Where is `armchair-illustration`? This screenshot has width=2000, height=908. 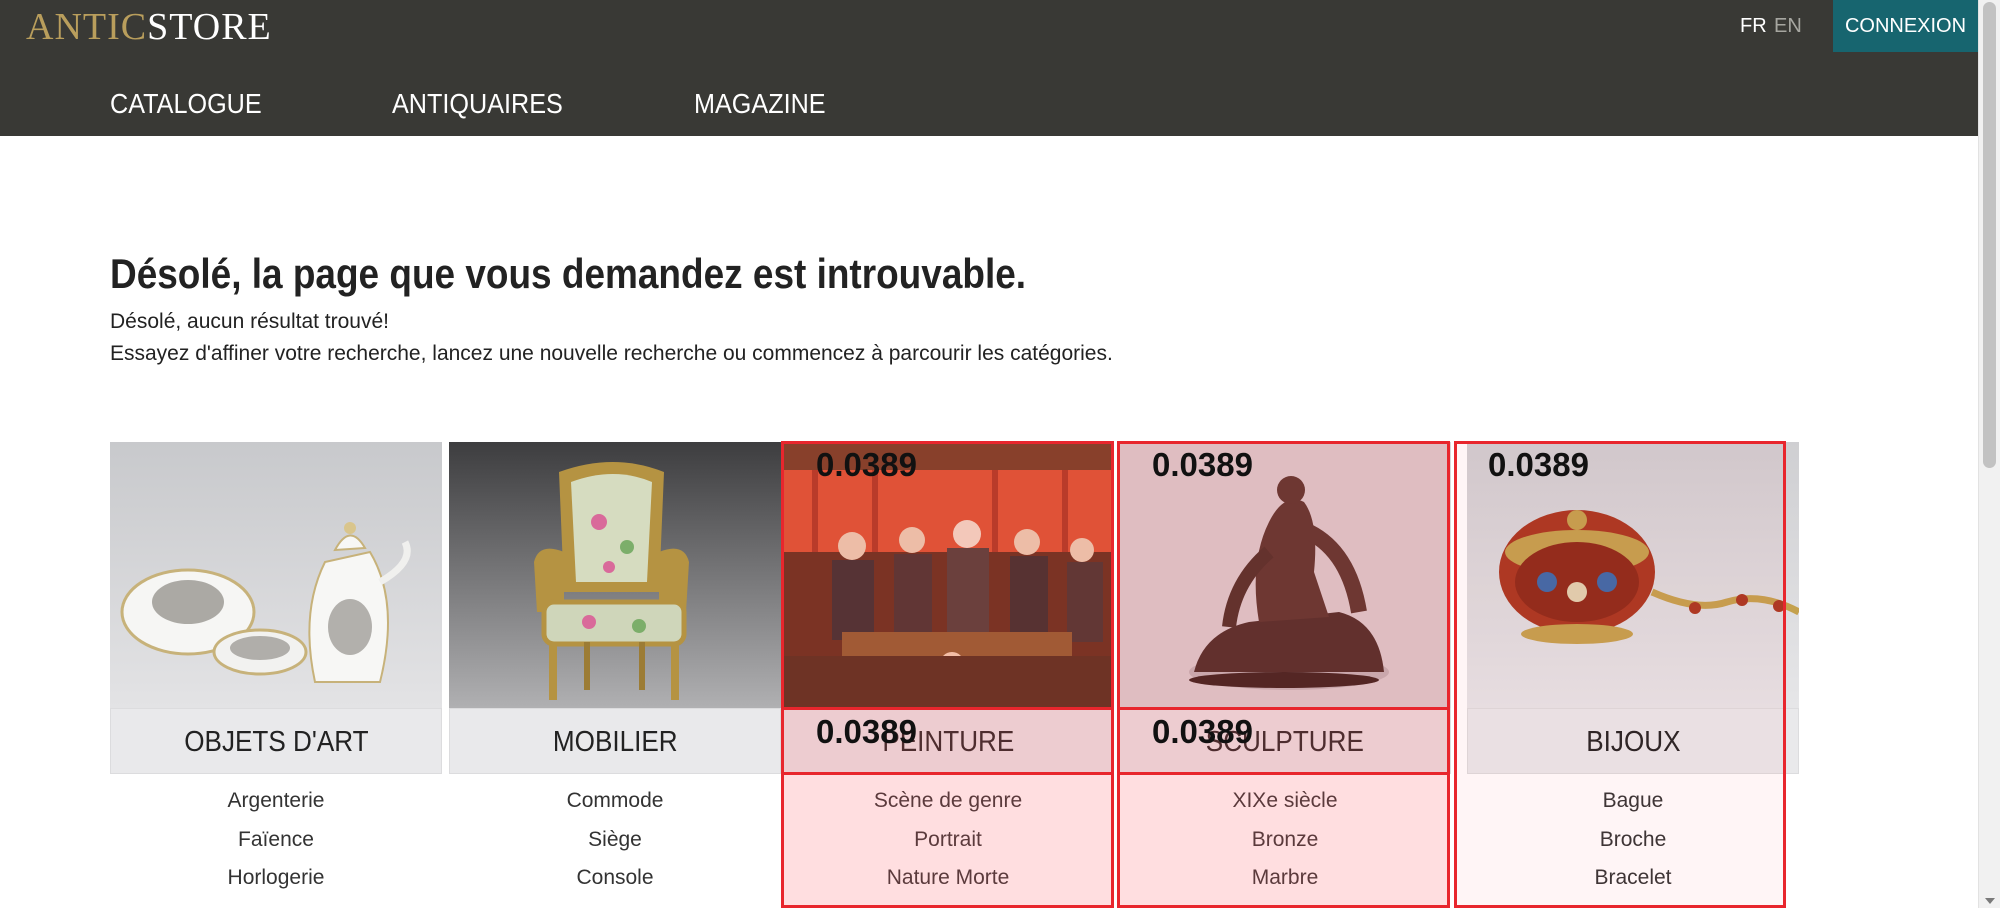 armchair-illustration is located at coordinates (615, 575).